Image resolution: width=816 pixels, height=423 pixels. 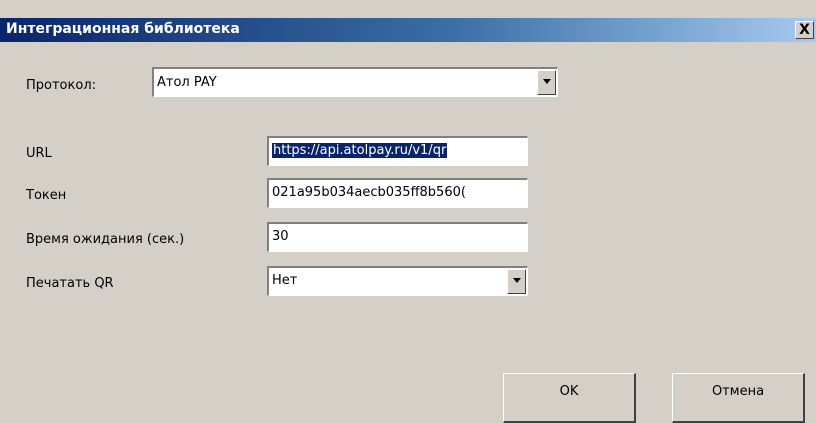 What do you see at coordinates (355, 82) in the screenshot?
I see `protocol-select: Атол PAY` at bounding box center [355, 82].